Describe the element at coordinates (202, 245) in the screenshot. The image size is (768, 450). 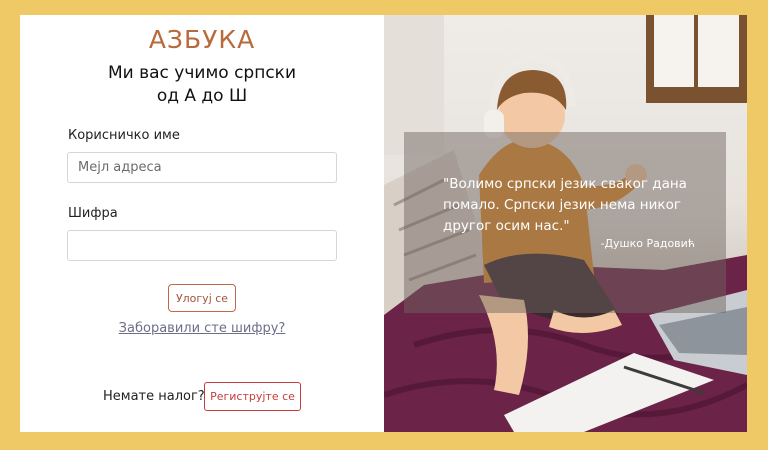
I see `password-input` at that location.